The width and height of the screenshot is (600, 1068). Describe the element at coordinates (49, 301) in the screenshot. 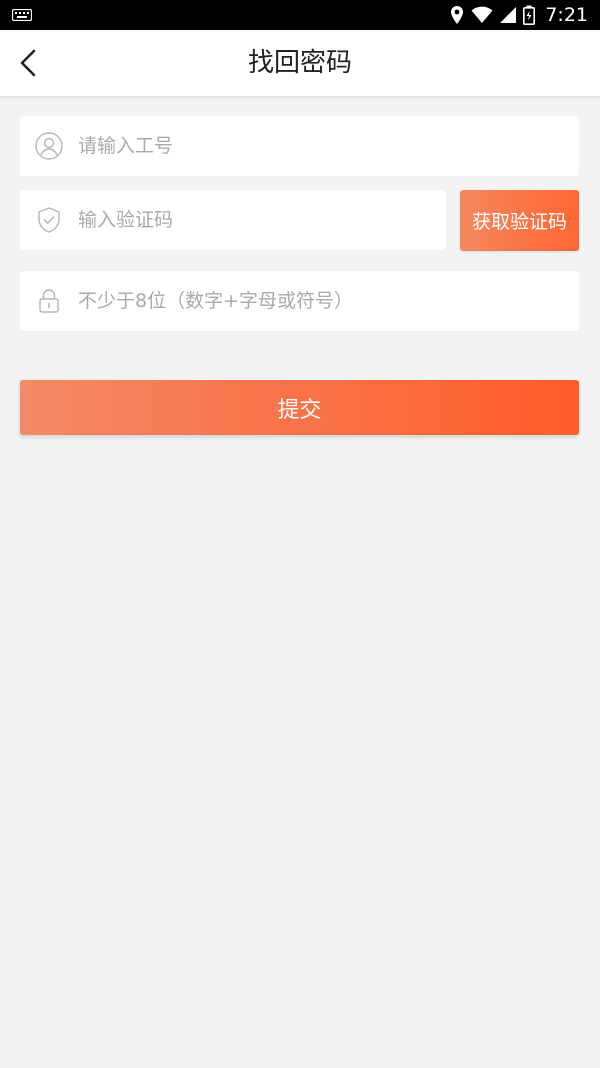

I see `lock-icon` at that location.